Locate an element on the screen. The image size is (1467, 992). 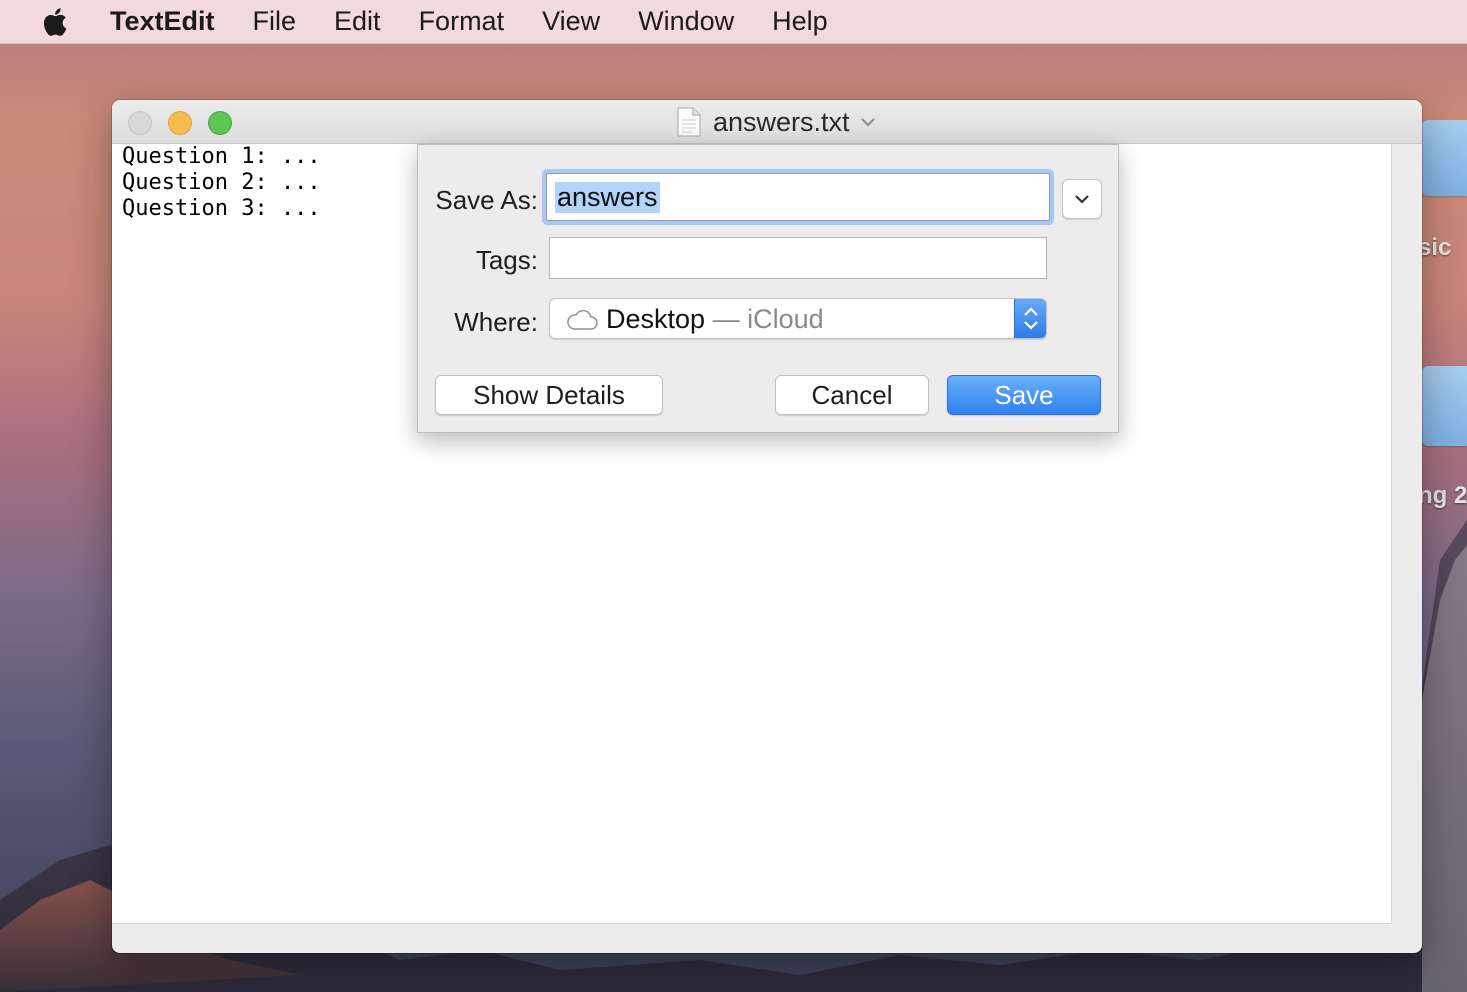
where-value: Desktop — iCloud is located at coordinates (715, 319).